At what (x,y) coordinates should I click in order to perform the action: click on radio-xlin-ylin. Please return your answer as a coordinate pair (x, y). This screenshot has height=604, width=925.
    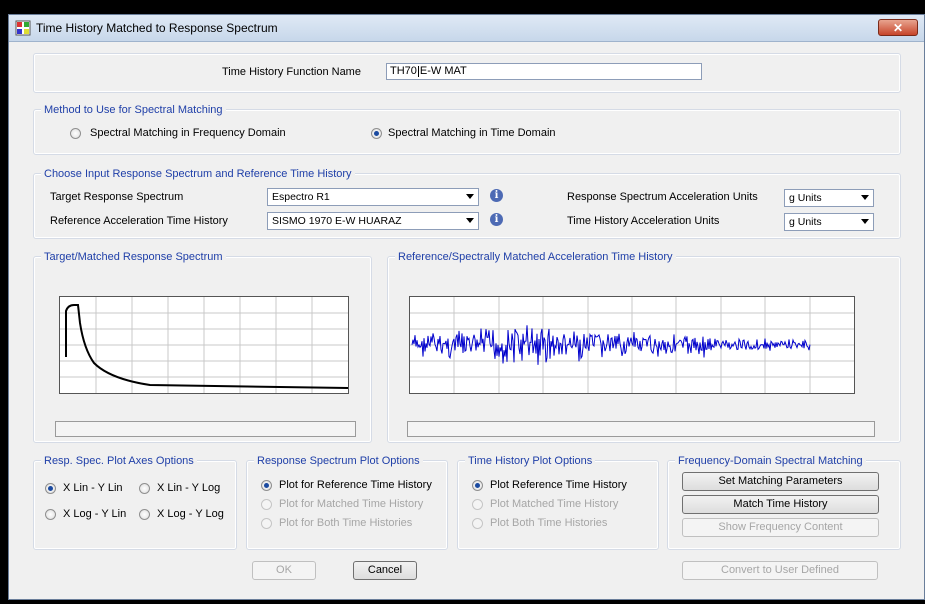
    Looking at the image, I should click on (50, 488).